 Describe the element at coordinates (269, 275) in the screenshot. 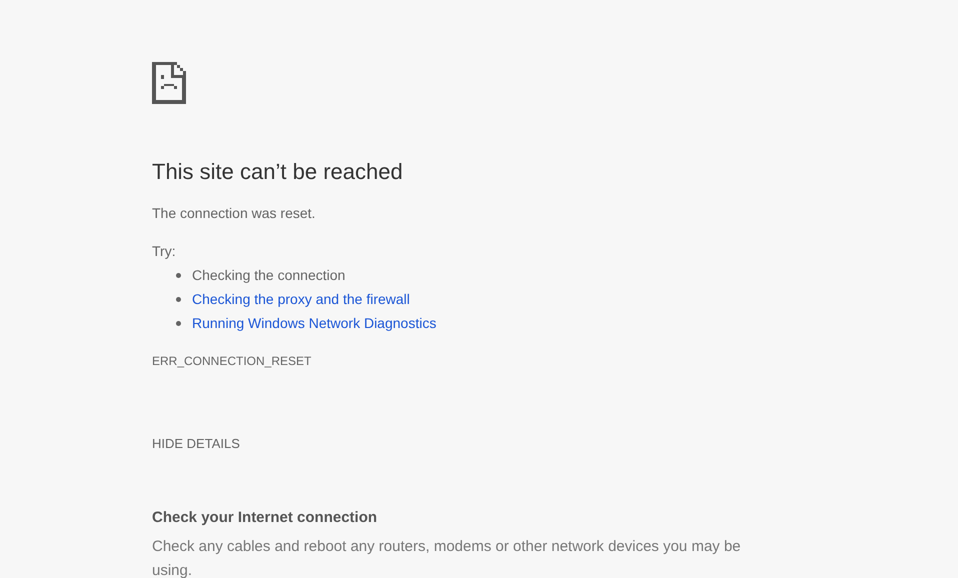

I see `suggestion-text: Checking the connection` at that location.